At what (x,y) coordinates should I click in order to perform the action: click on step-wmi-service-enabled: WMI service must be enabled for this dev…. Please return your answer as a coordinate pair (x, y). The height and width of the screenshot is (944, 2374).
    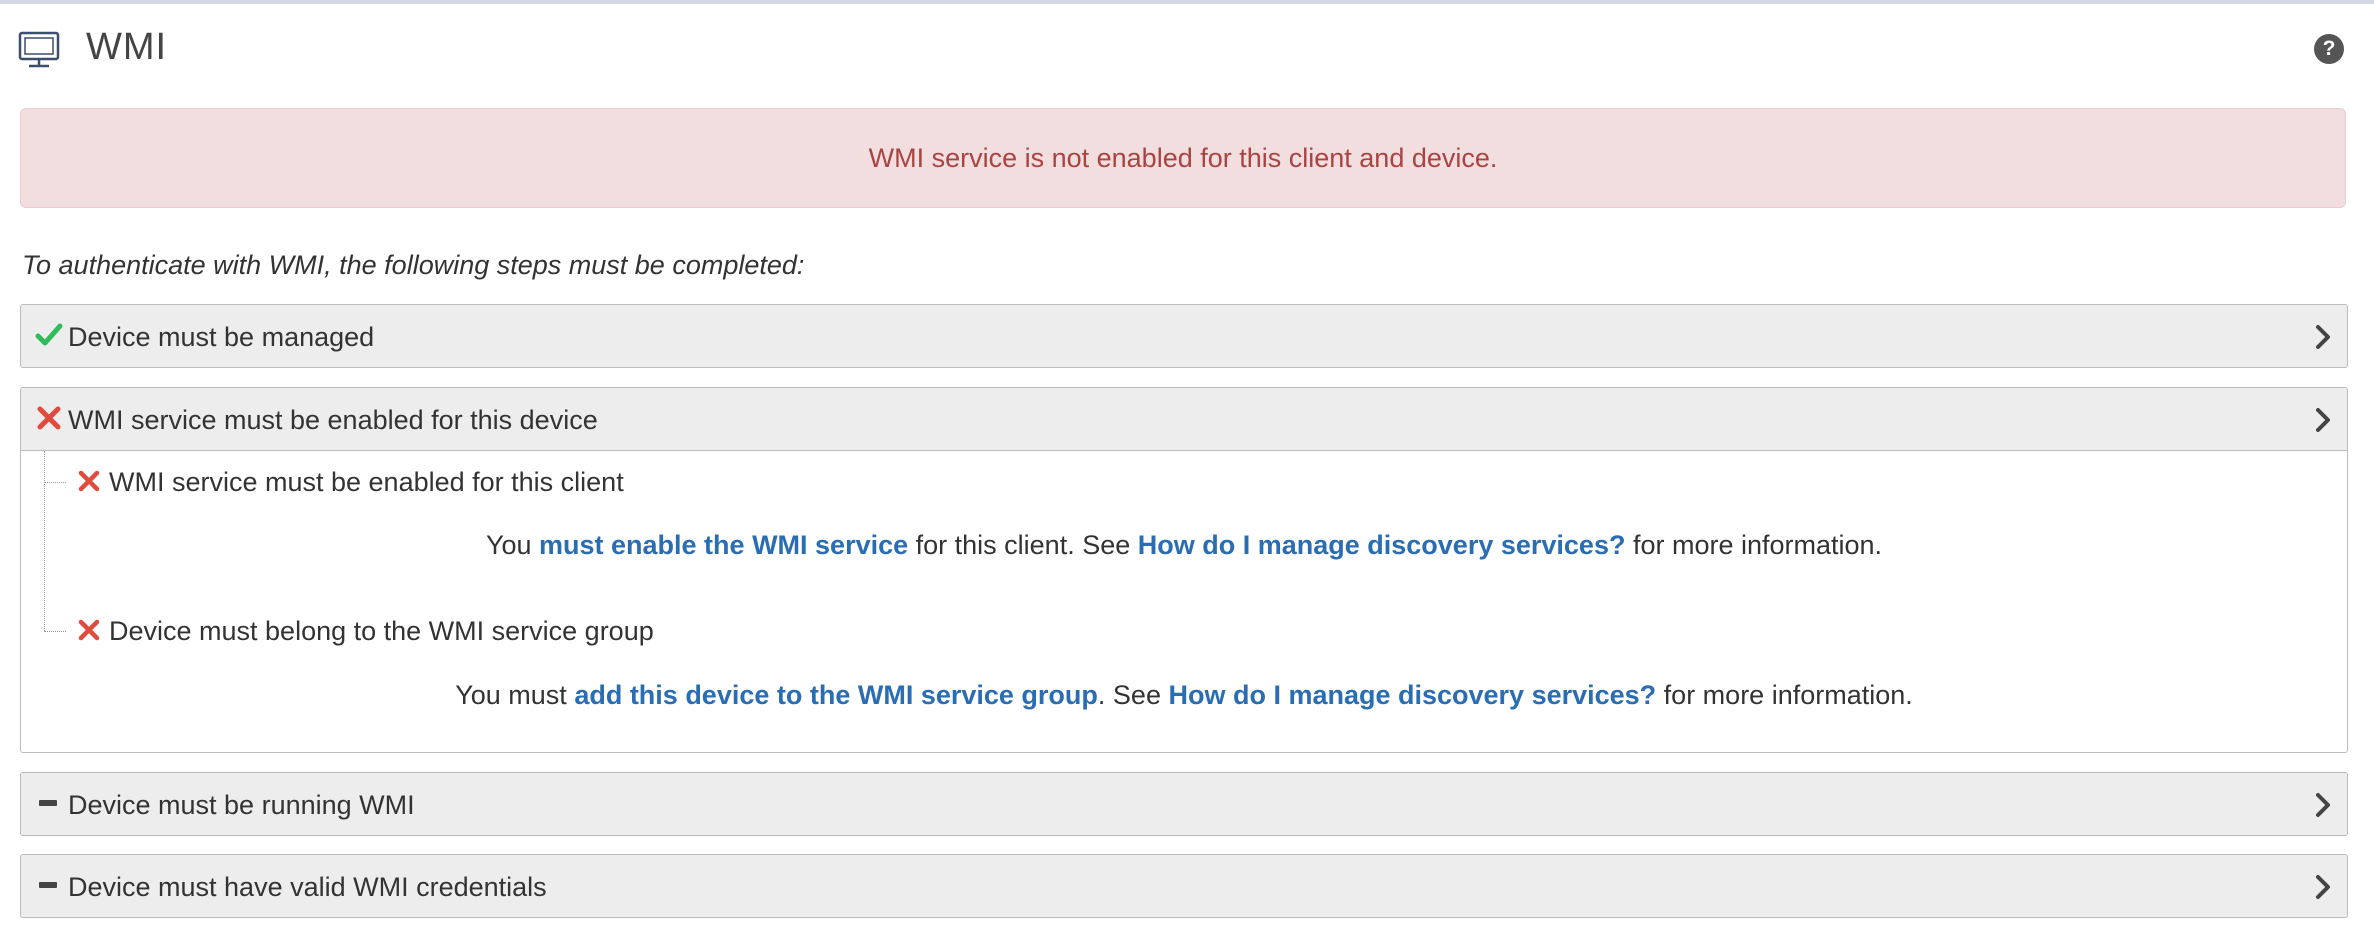
    Looking at the image, I should click on (1184, 419).